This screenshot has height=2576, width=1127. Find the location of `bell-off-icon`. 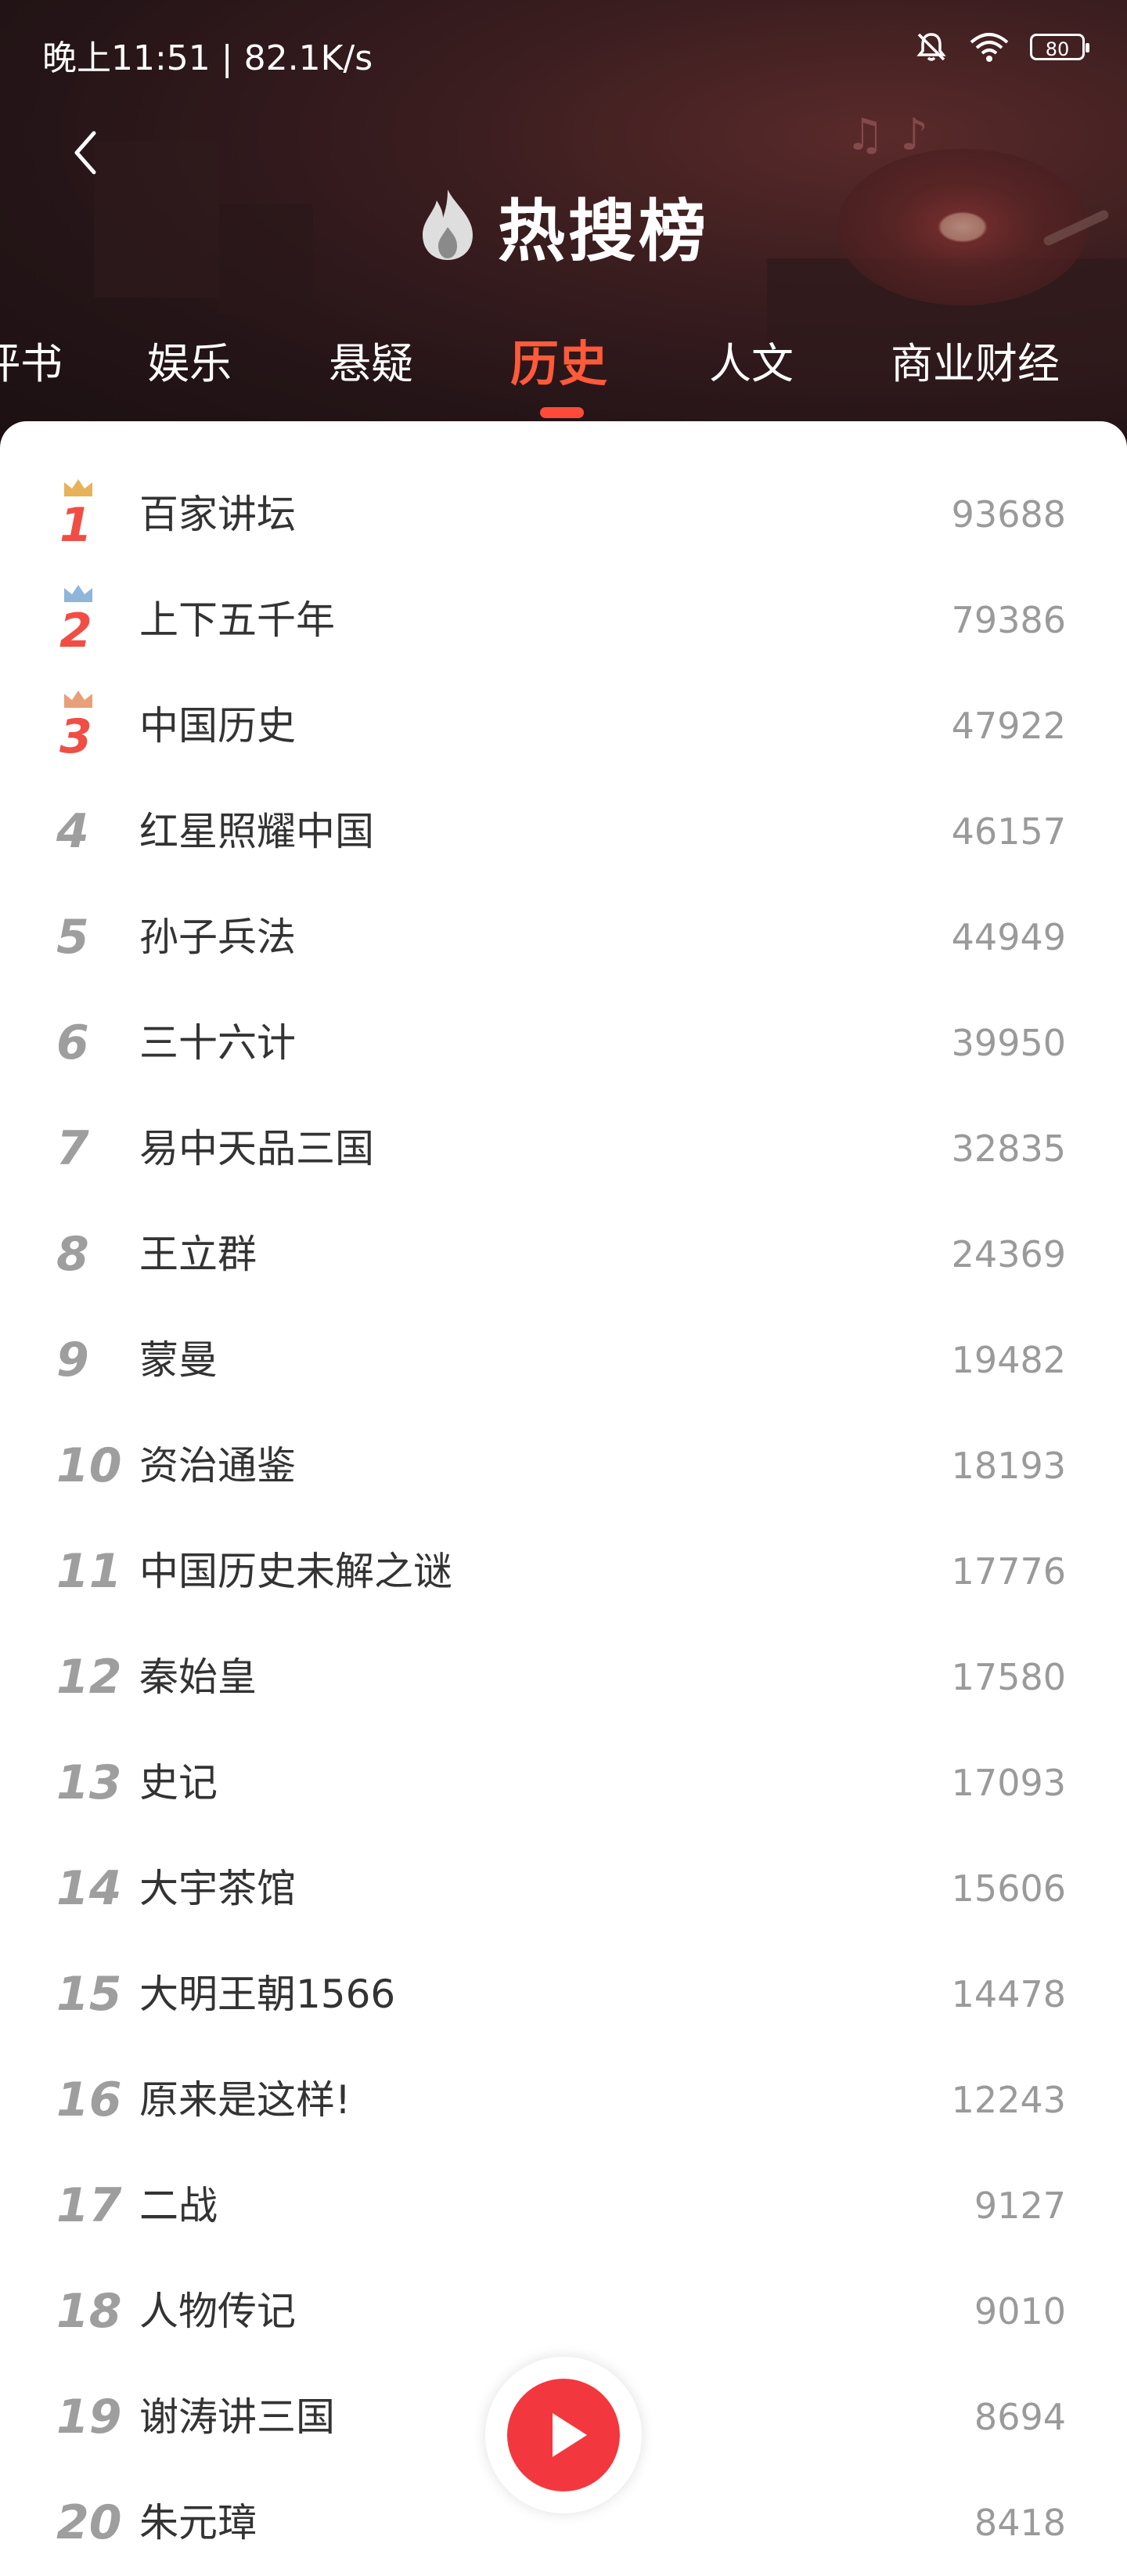

bell-off-icon is located at coordinates (932, 47).